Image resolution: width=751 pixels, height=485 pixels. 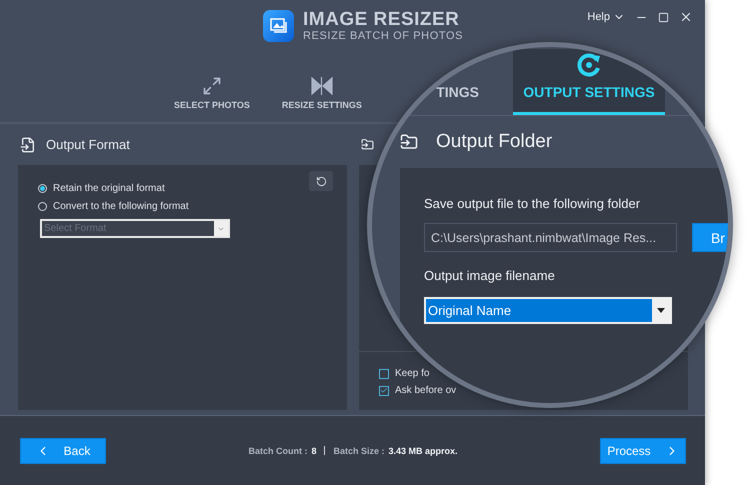 I want to click on browse-button: Br, so click(x=710, y=237).